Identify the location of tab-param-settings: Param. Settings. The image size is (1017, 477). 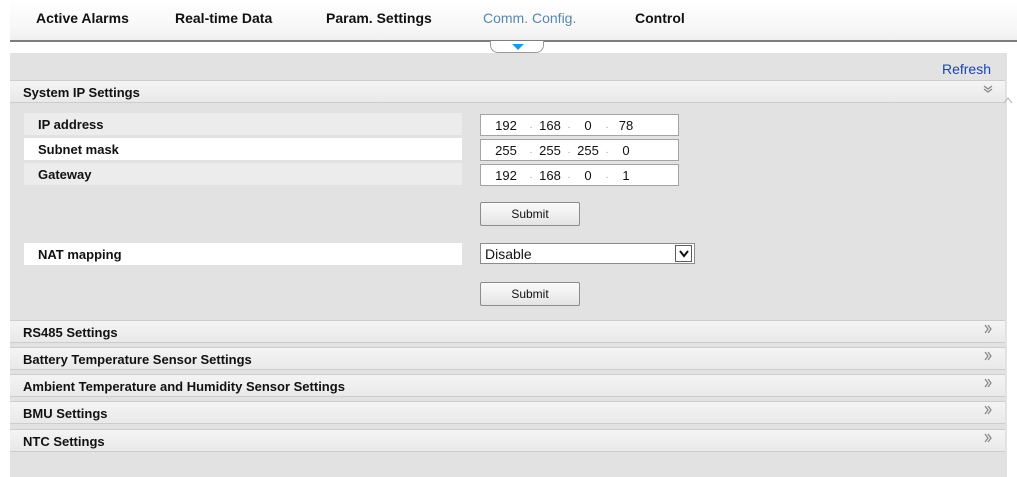
(379, 18).